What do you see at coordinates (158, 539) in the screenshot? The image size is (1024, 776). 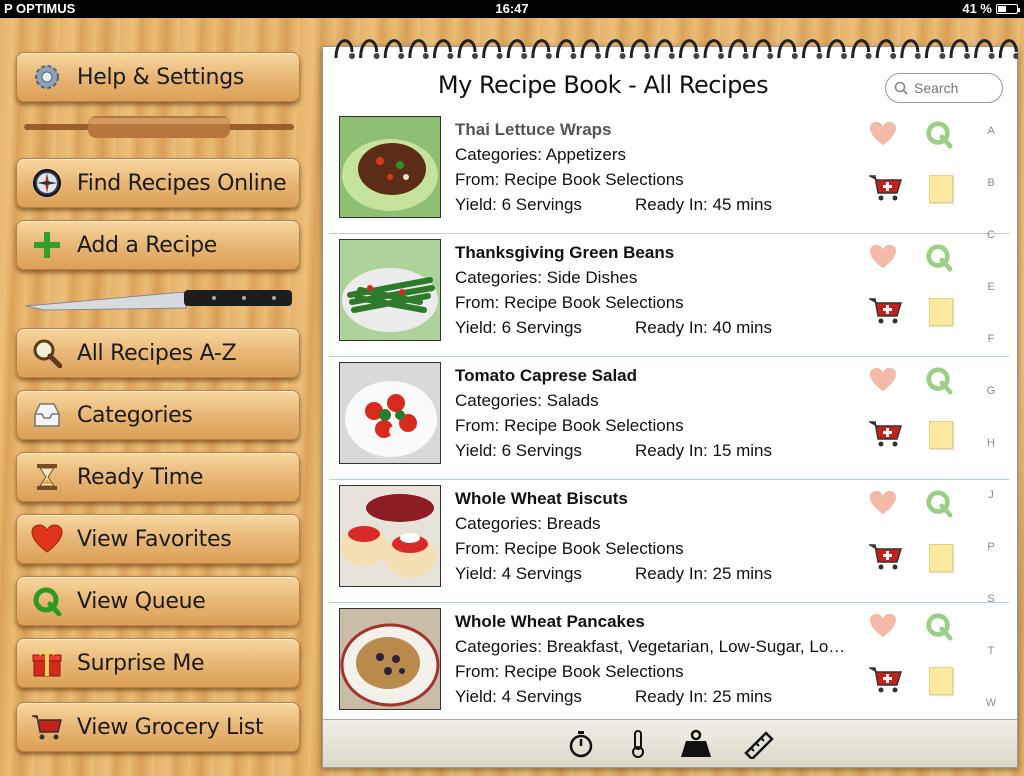 I see `sidebar-item-view-favorites: View Favorites` at bounding box center [158, 539].